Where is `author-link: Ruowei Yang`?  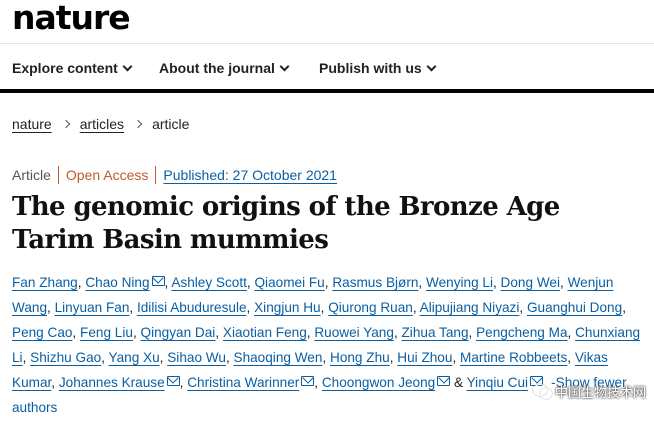
author-link: Ruowei Yang is located at coordinates (354, 332).